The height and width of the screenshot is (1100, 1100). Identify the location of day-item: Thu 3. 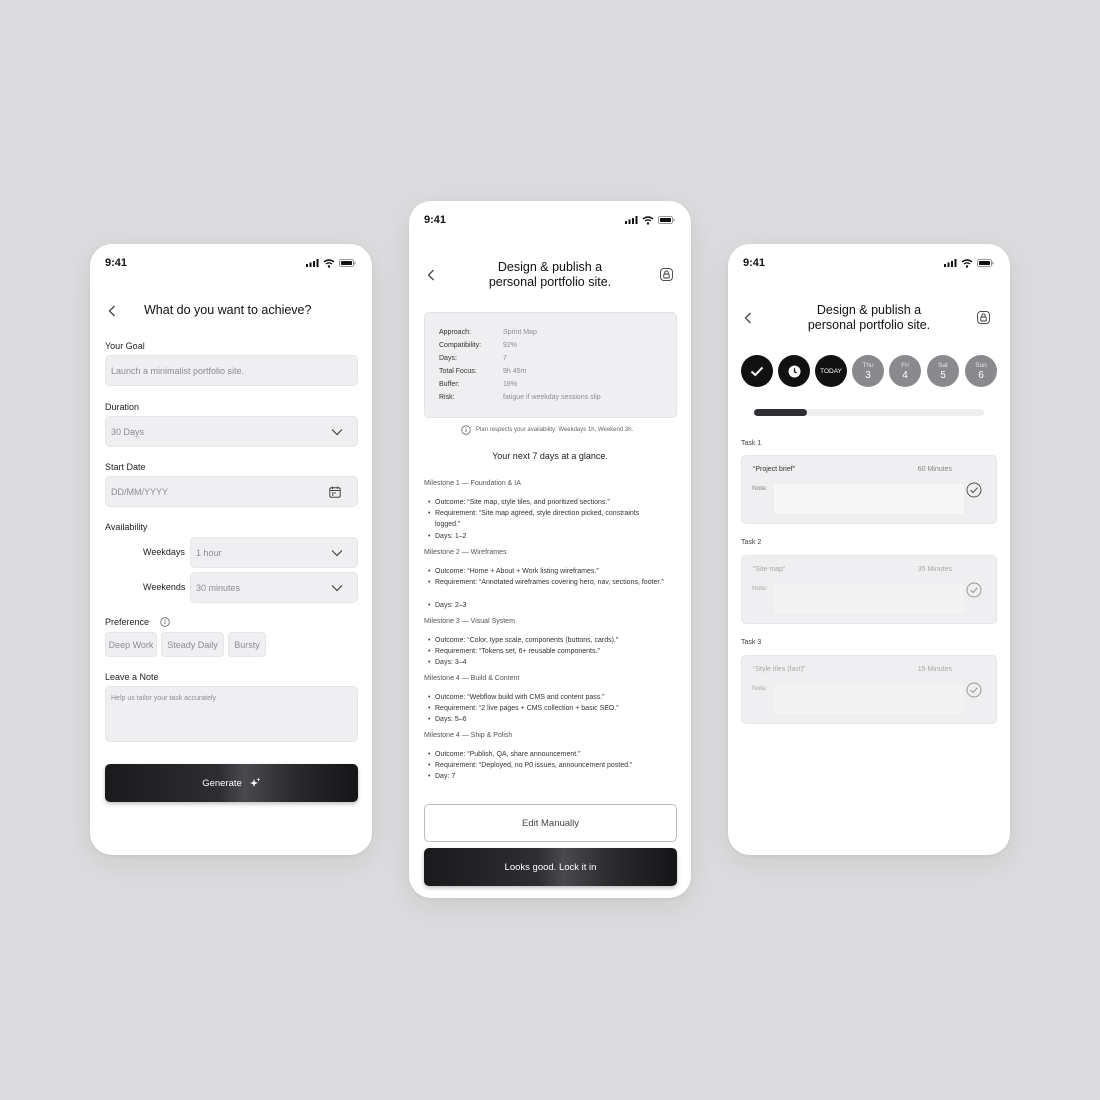
(868, 371).